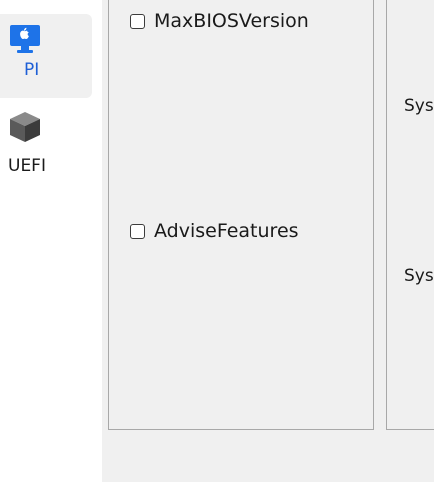  Describe the element at coordinates (268, 462) in the screenshot. I see `bottom-bar` at that location.